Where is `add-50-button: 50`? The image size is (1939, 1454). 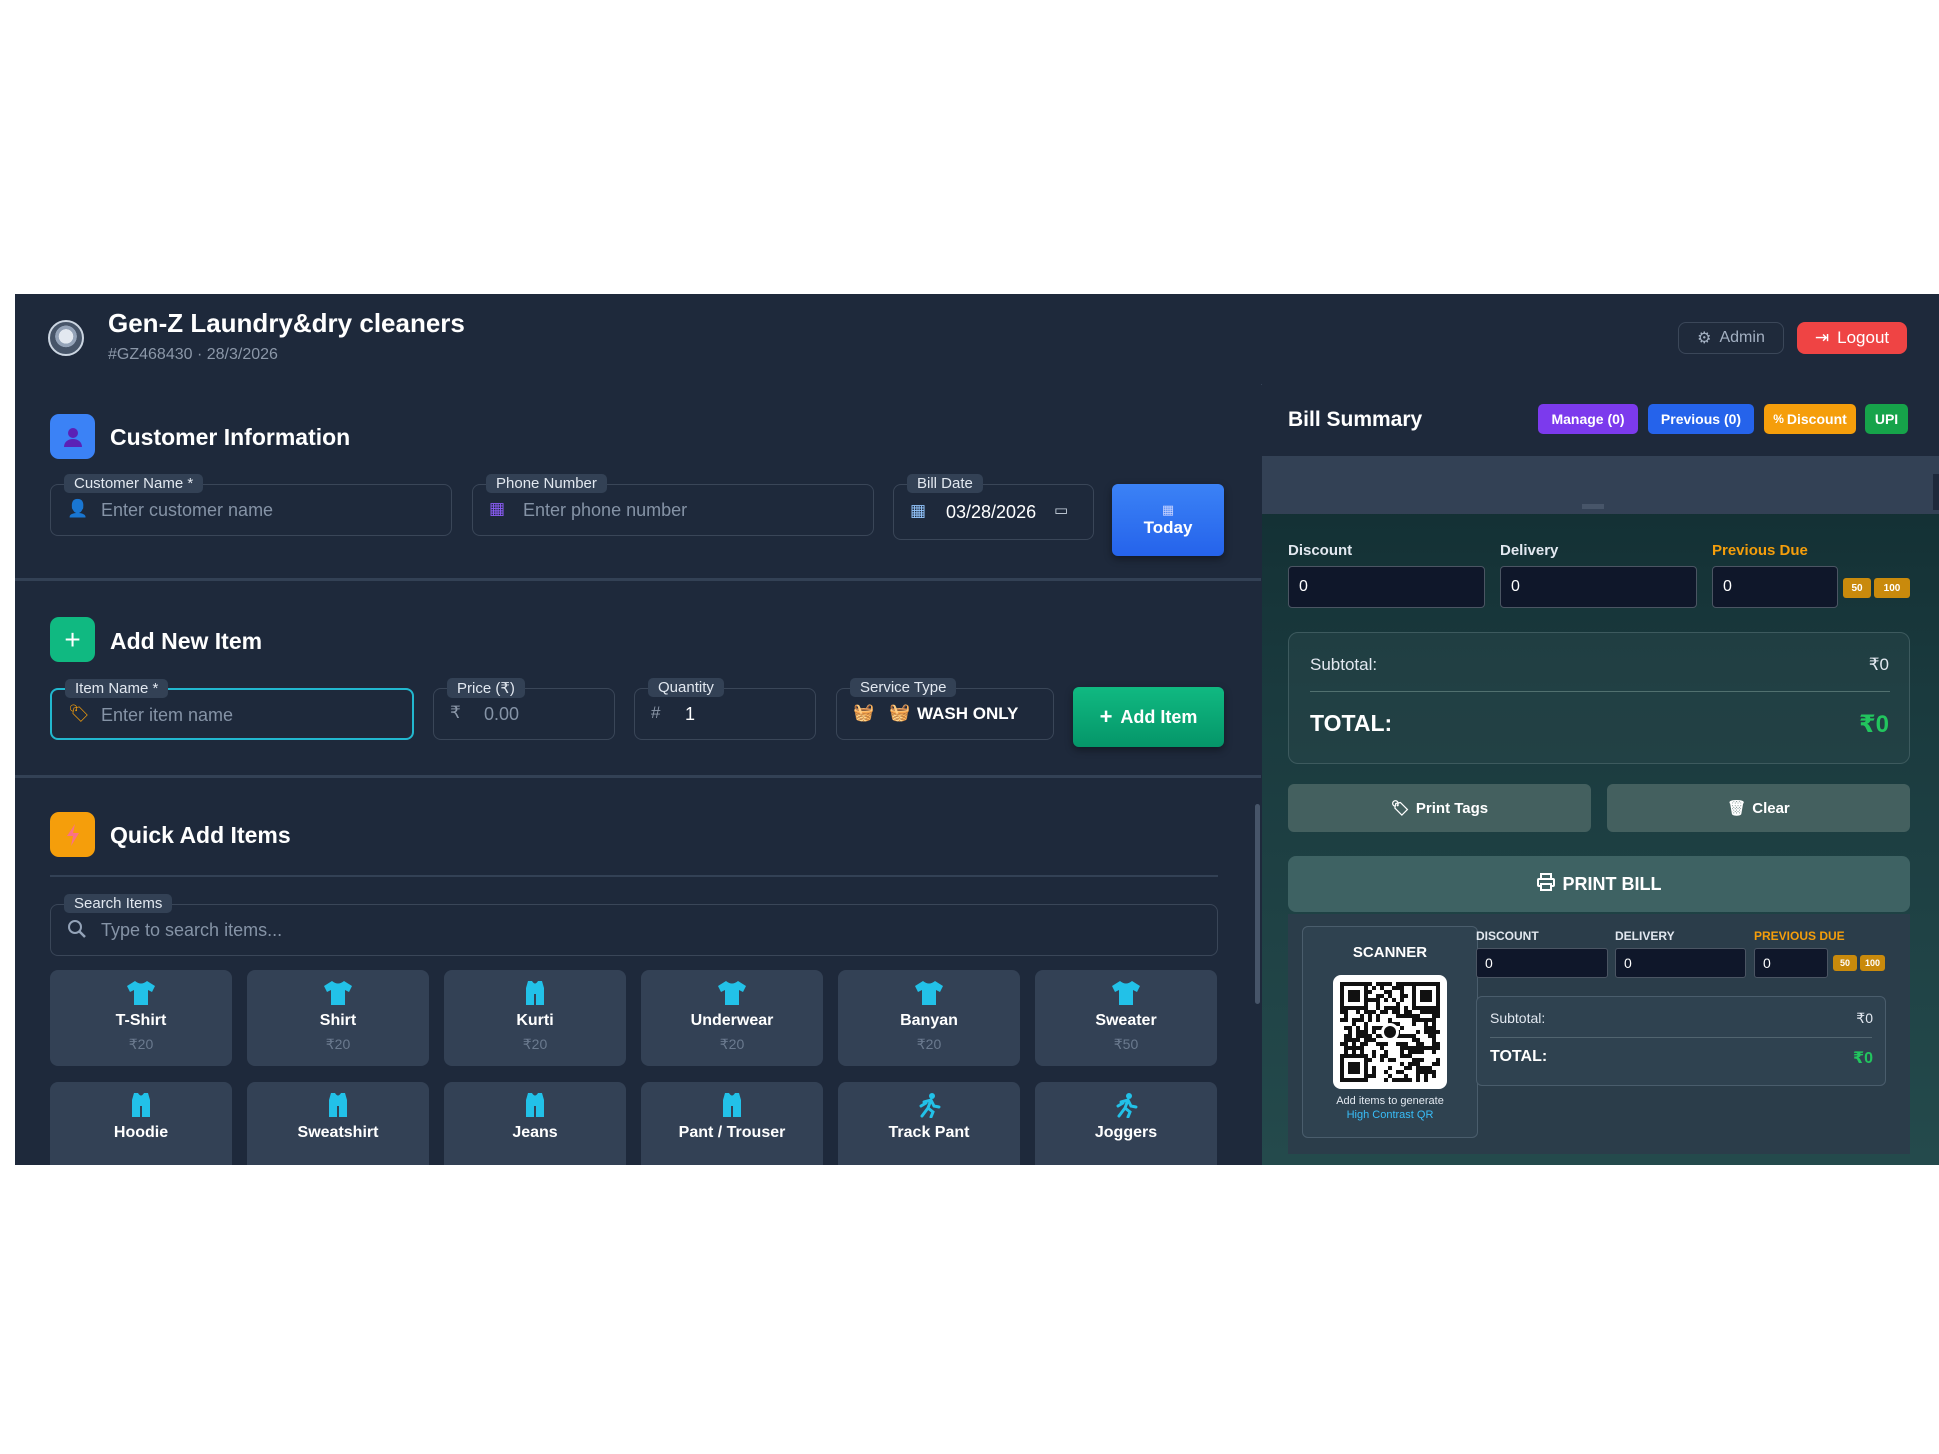
add-50-button: 50 is located at coordinates (1857, 588).